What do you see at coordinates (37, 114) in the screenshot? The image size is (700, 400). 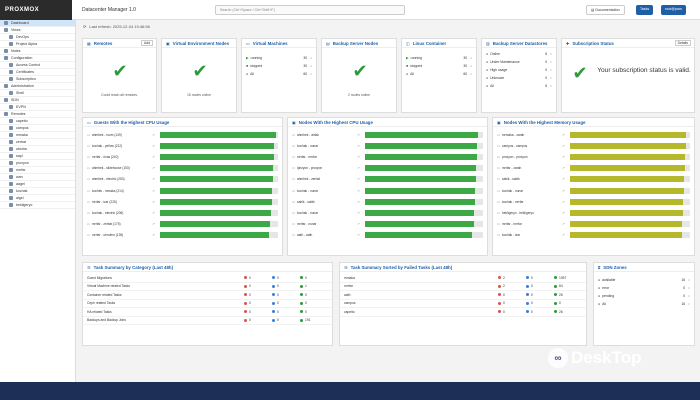 I see `sidebar-item: Remotes` at bounding box center [37, 114].